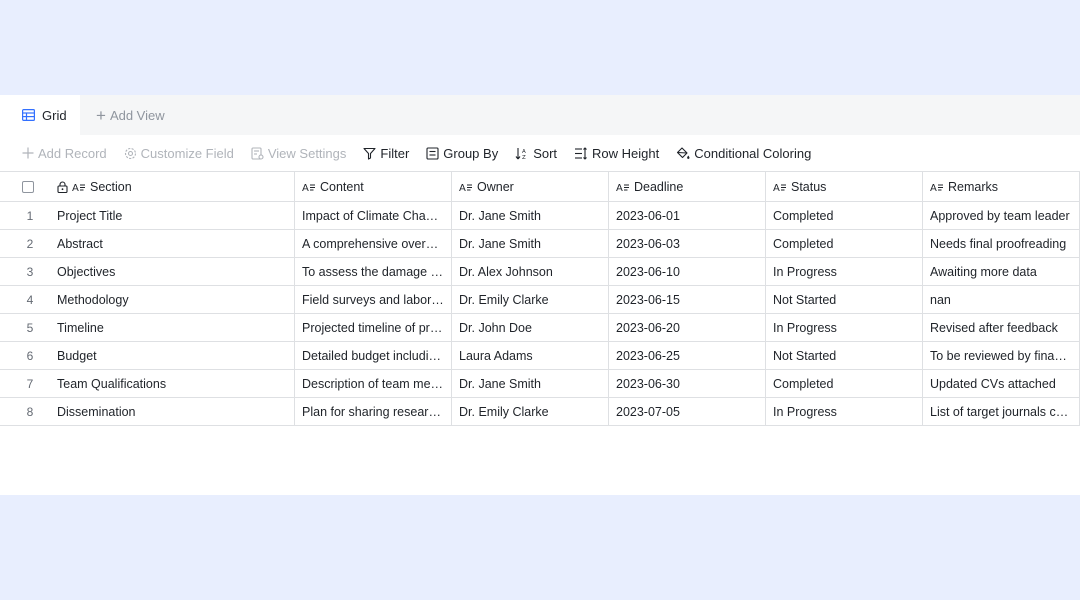  What do you see at coordinates (172, 355) in the screenshot?
I see `section-cell: Budget` at bounding box center [172, 355].